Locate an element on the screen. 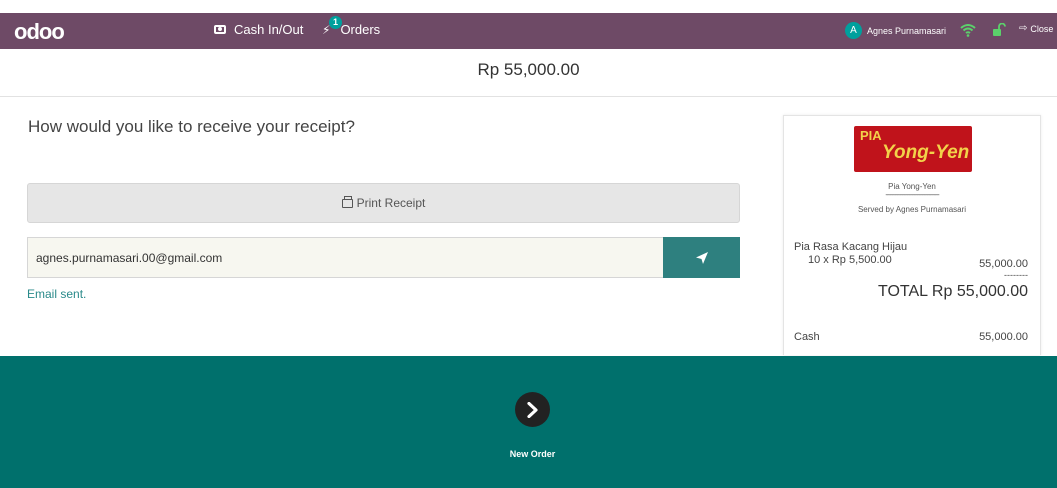 This screenshot has width=1057, height=488. close-button: ⇨ Close is located at coordinates (1036, 28).